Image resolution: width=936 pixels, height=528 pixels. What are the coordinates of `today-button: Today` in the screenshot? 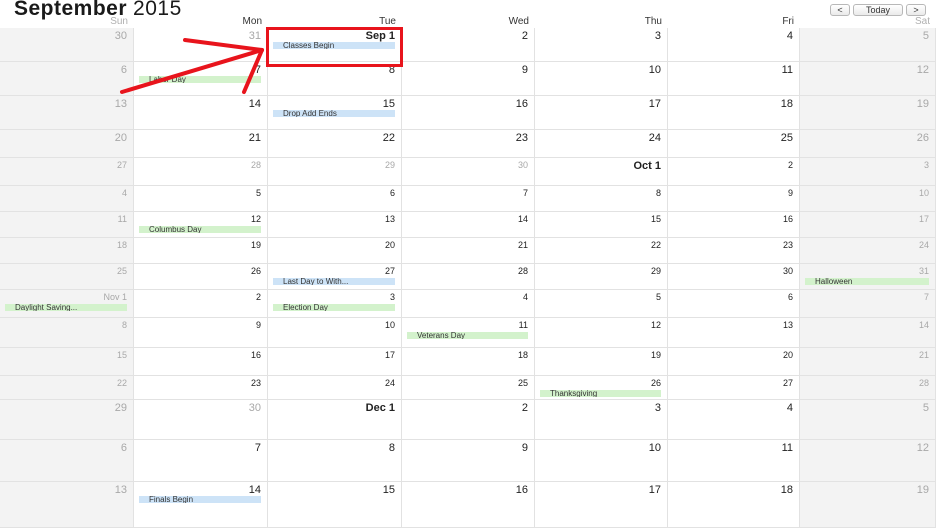 It's located at (878, 10).